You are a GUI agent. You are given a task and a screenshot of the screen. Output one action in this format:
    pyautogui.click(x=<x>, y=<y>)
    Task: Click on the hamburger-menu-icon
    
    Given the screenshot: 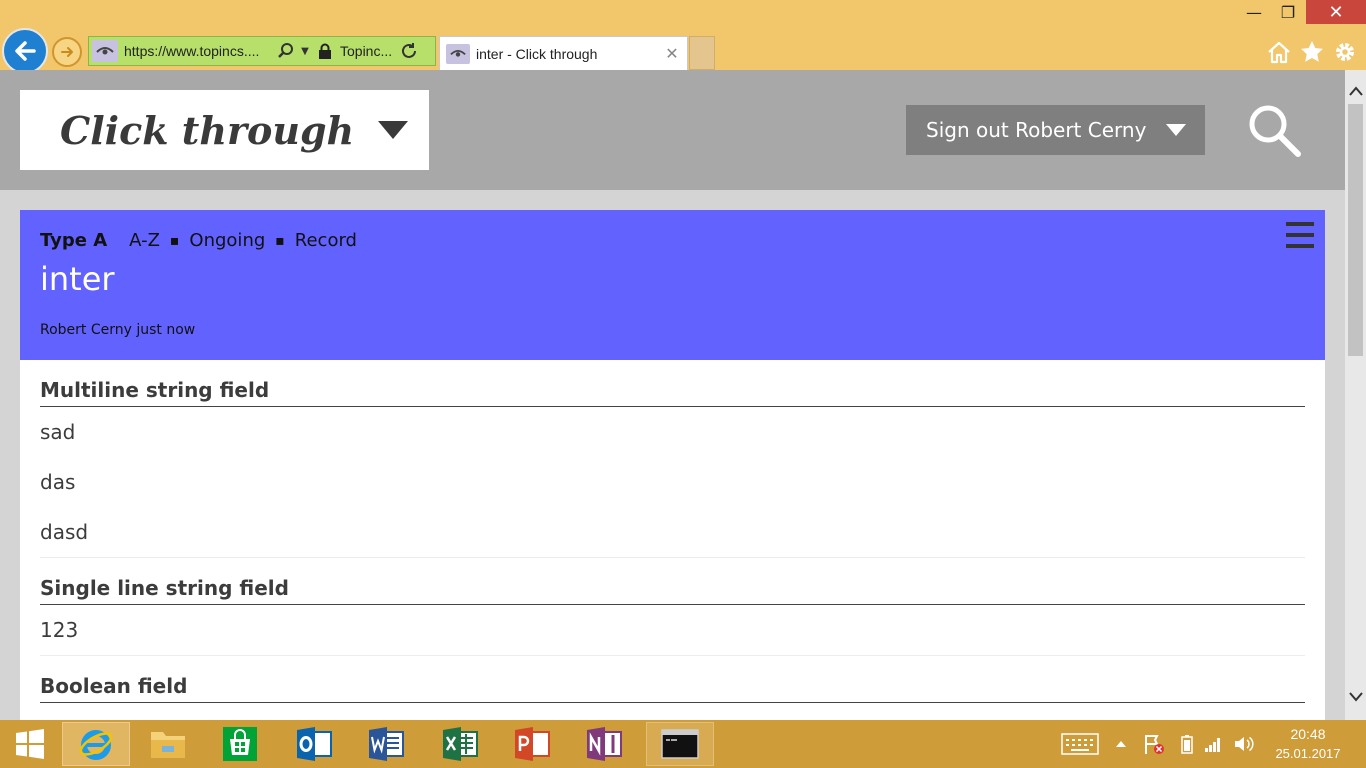 What is the action you would take?
    pyautogui.click(x=1300, y=235)
    